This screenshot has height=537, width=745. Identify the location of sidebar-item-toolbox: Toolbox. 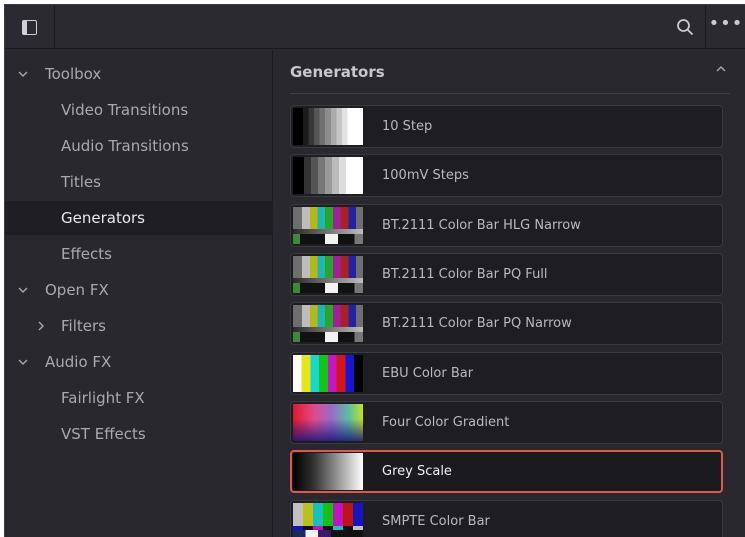
(139, 74).